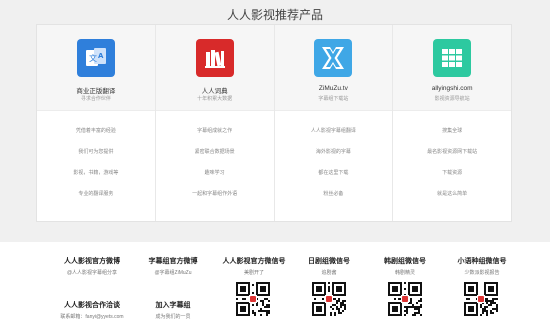  I want to click on wechat-title: 韩剧组微信号, so click(405, 261).